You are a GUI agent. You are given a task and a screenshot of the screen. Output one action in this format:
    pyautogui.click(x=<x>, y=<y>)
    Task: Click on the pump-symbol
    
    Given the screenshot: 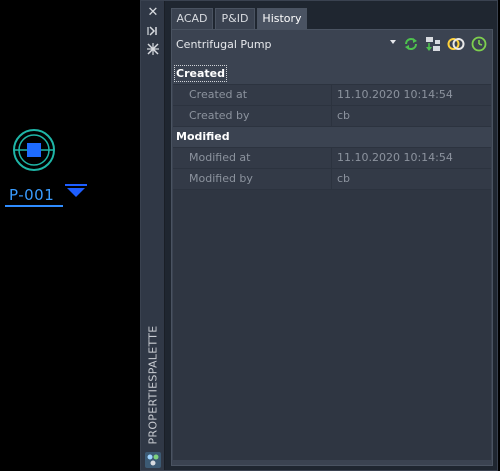 What is the action you would take?
    pyautogui.click(x=34, y=150)
    